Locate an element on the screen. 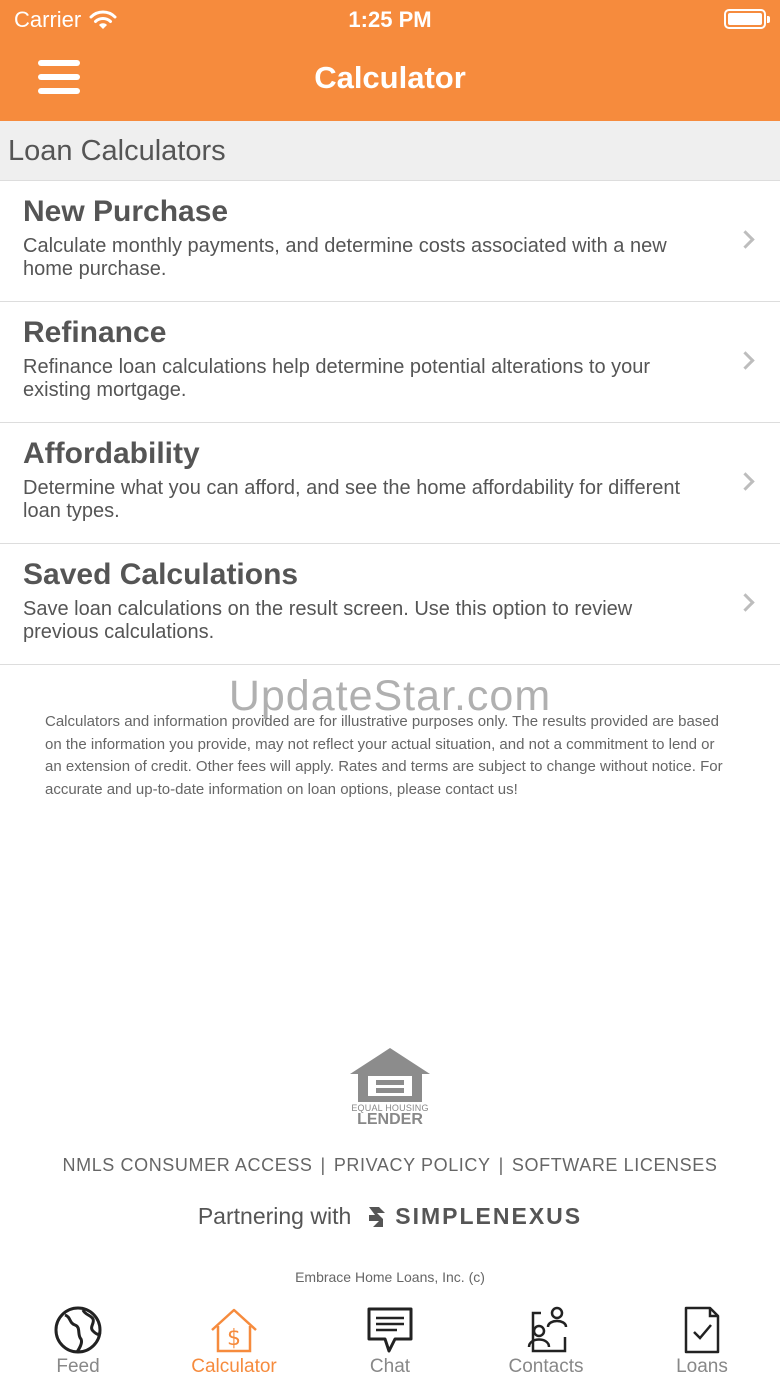 The width and height of the screenshot is (780, 1387). tab-label: Feed is located at coordinates (78, 1366).